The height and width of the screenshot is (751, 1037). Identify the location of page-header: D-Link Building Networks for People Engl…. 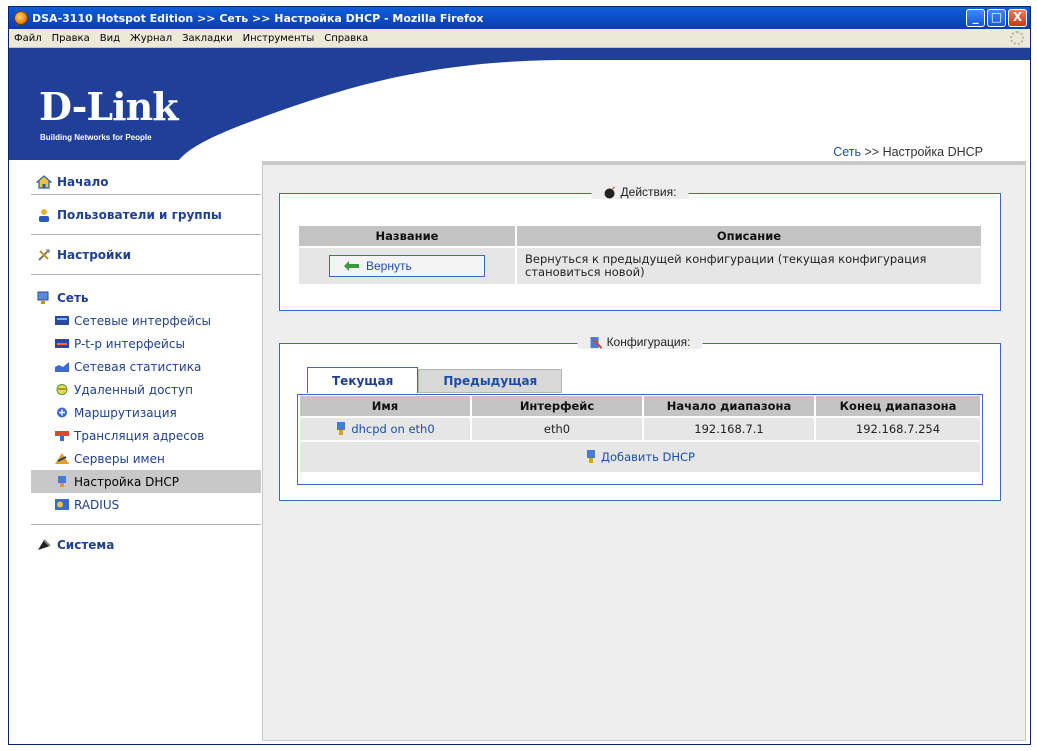
(519, 104).